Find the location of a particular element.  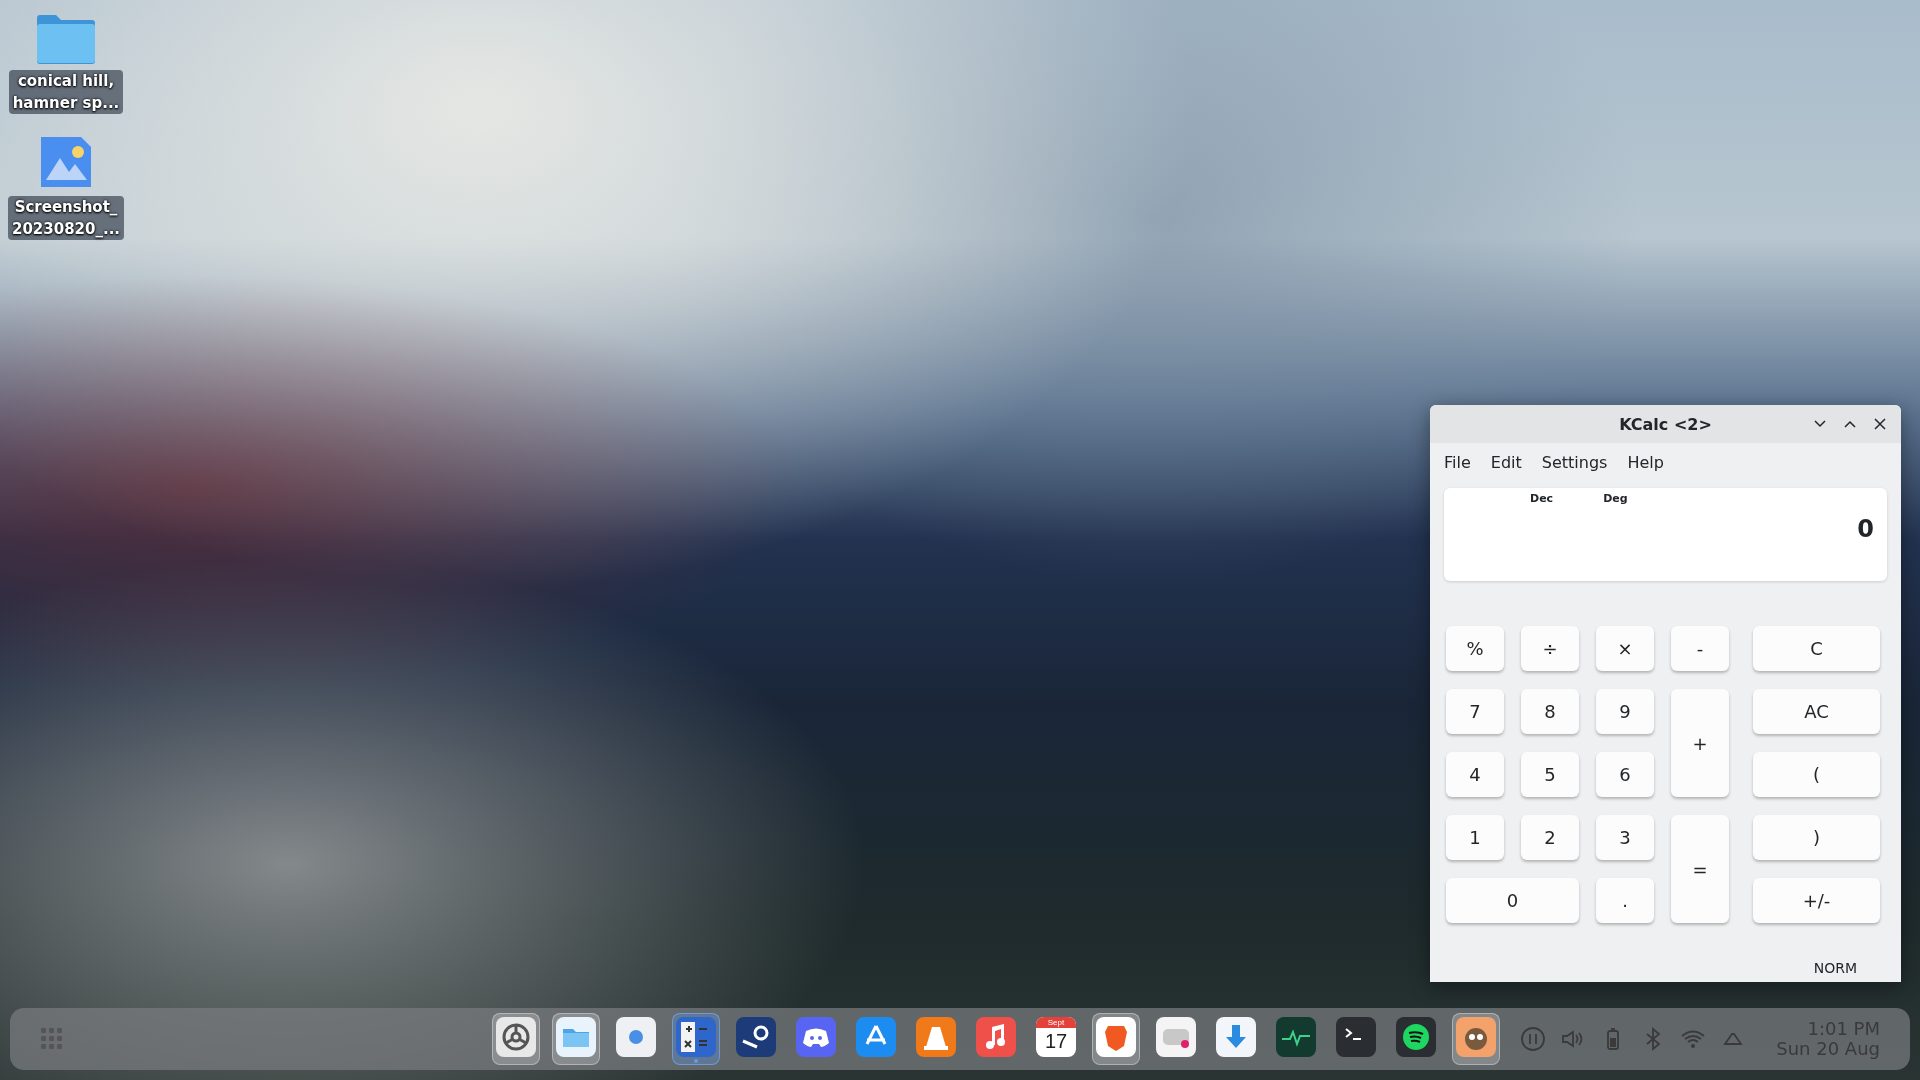

calculator-key: AC is located at coordinates (1816, 711).